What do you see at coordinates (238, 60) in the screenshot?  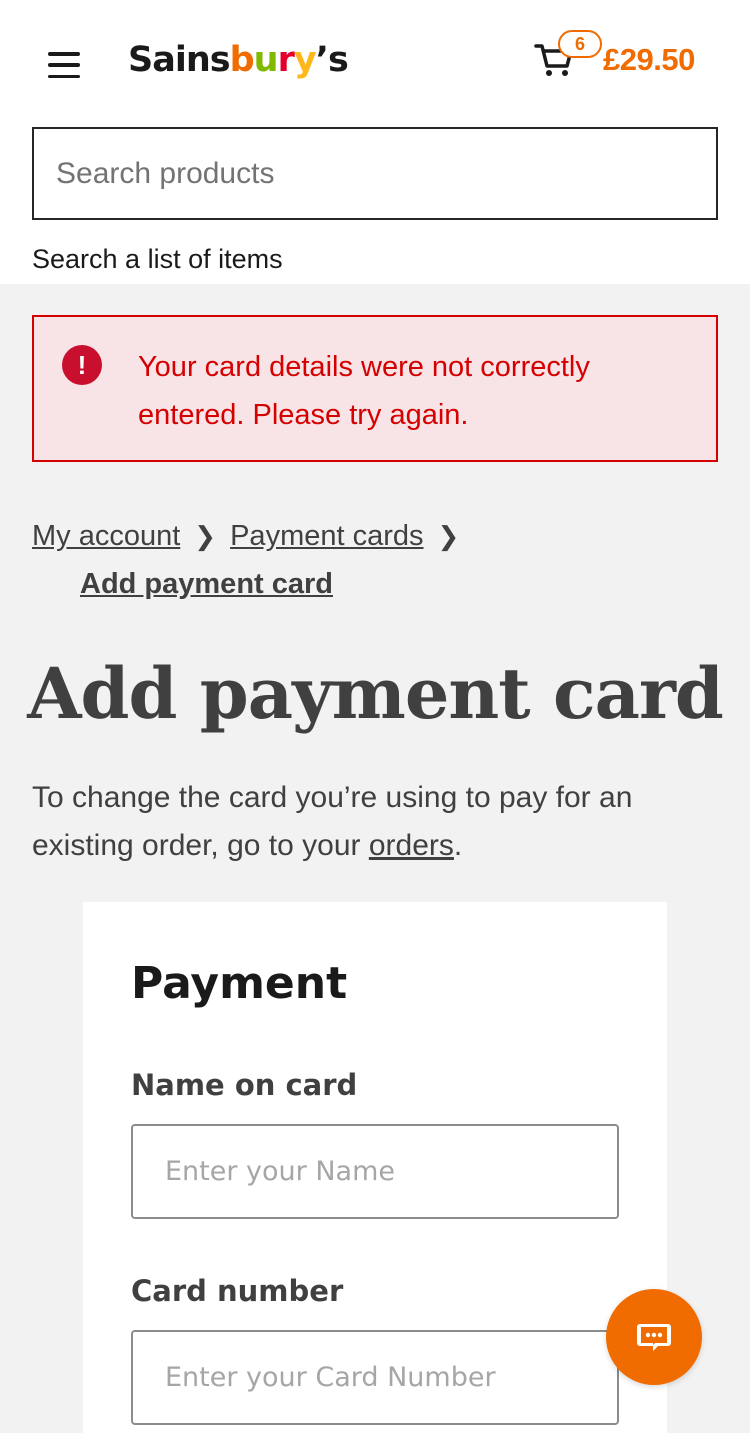 I see `sainsburys-logo: Sainsbury’s` at bounding box center [238, 60].